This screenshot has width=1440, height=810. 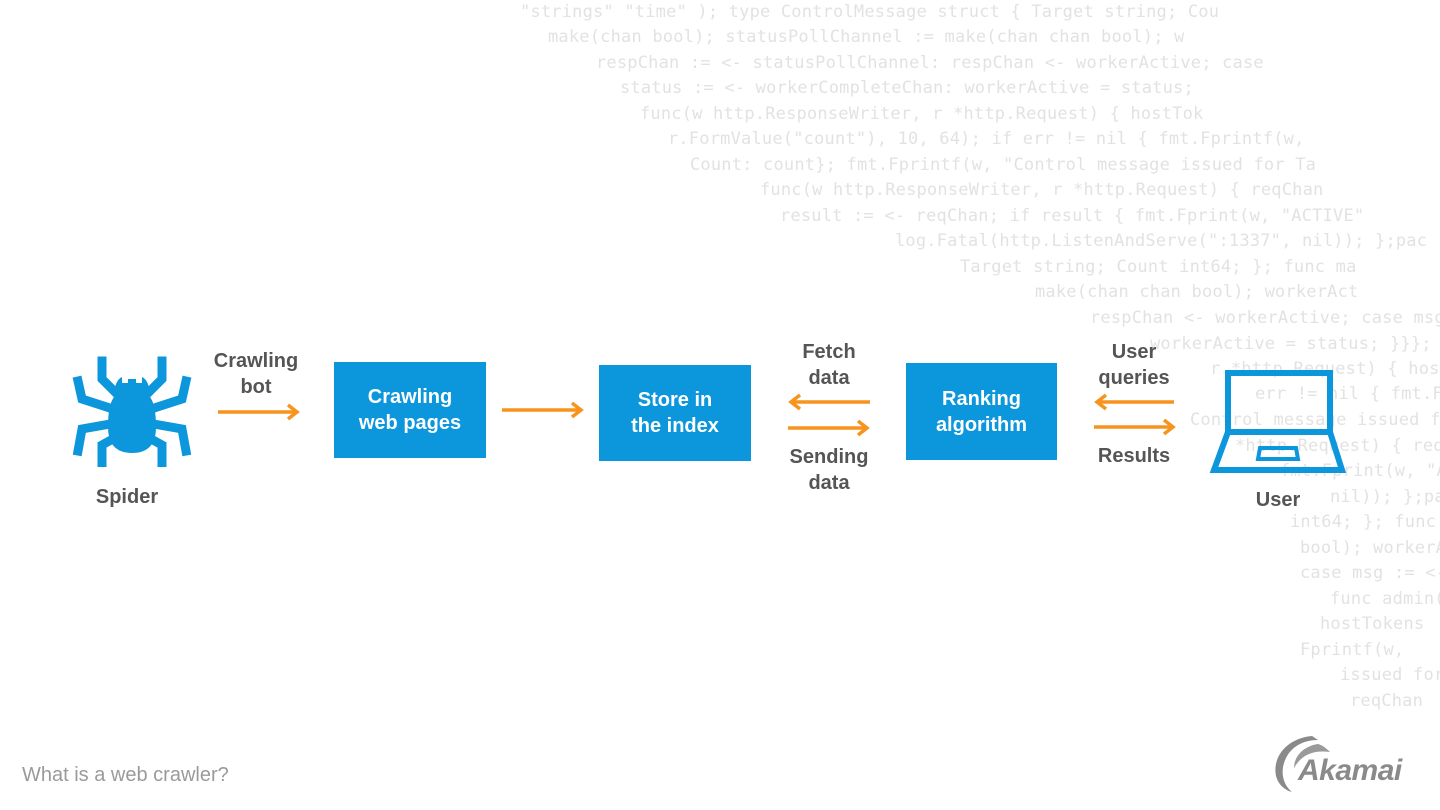 What do you see at coordinates (256, 361) in the screenshot?
I see `edge-label-line: Crawling` at bounding box center [256, 361].